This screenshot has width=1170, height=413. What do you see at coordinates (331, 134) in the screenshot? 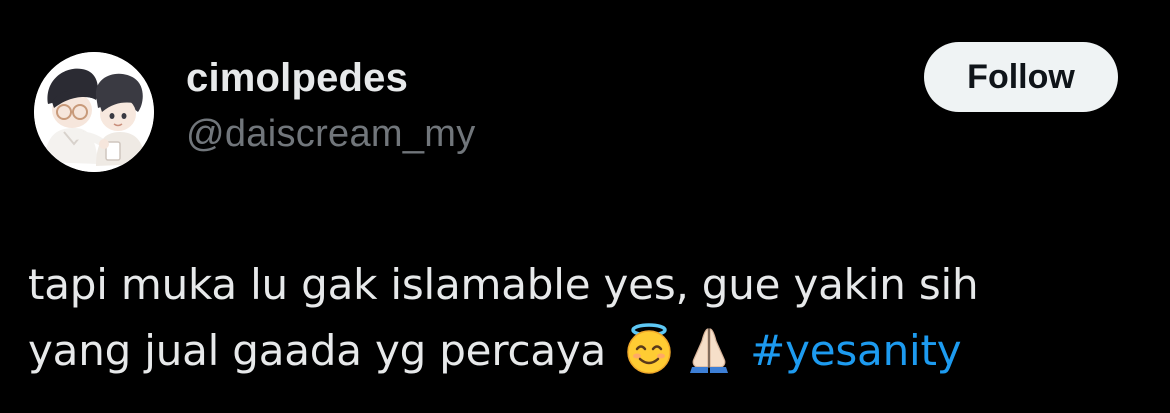
I see `user-handle: @daiscream_my` at bounding box center [331, 134].